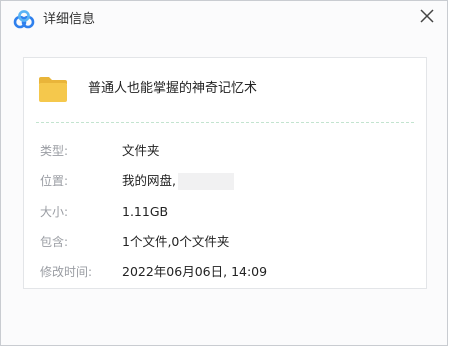  What do you see at coordinates (173, 88) in the screenshot?
I see `folder-name: 普通人也能掌握的神奇记忆术` at bounding box center [173, 88].